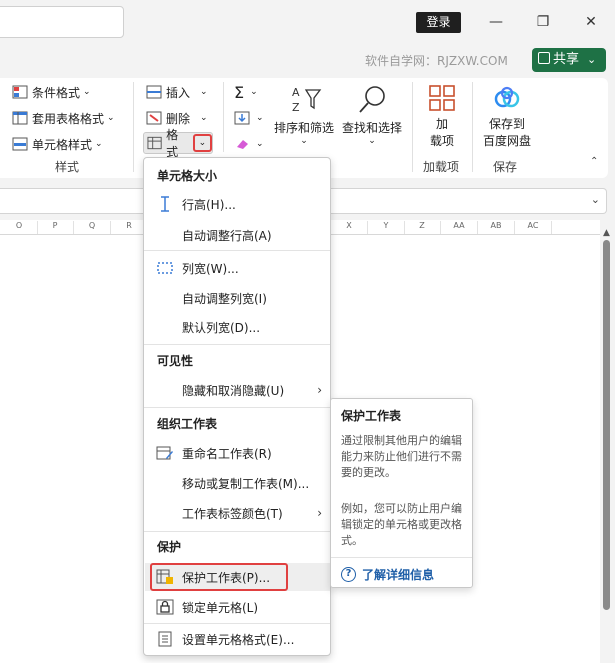 The width and height of the screenshot is (615, 663). Describe the element at coordinates (165, 268) in the screenshot. I see `col-width-icon` at that location.